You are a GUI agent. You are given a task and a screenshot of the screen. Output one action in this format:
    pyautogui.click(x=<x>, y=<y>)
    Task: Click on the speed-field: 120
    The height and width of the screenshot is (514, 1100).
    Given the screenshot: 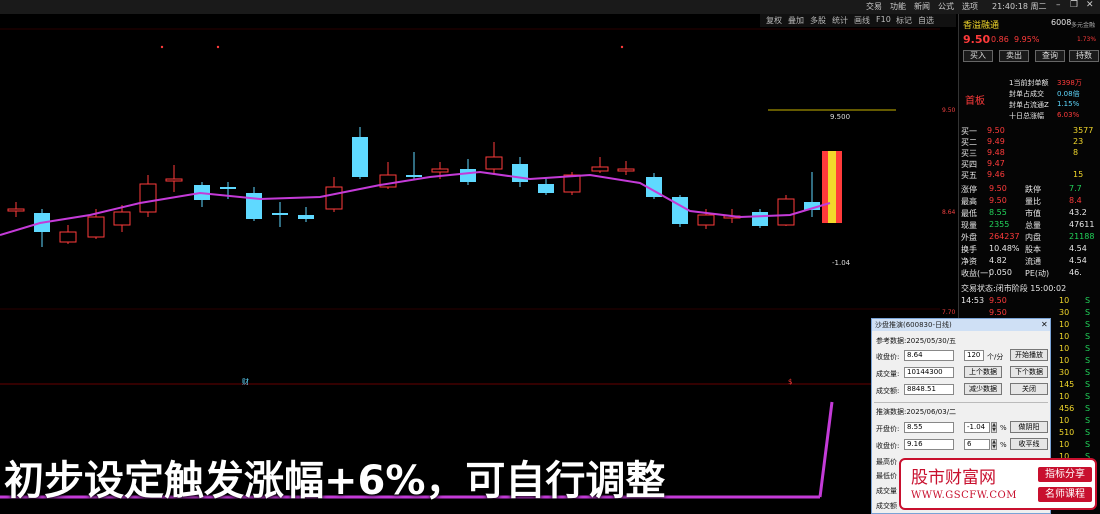 What is the action you would take?
    pyautogui.click(x=974, y=355)
    